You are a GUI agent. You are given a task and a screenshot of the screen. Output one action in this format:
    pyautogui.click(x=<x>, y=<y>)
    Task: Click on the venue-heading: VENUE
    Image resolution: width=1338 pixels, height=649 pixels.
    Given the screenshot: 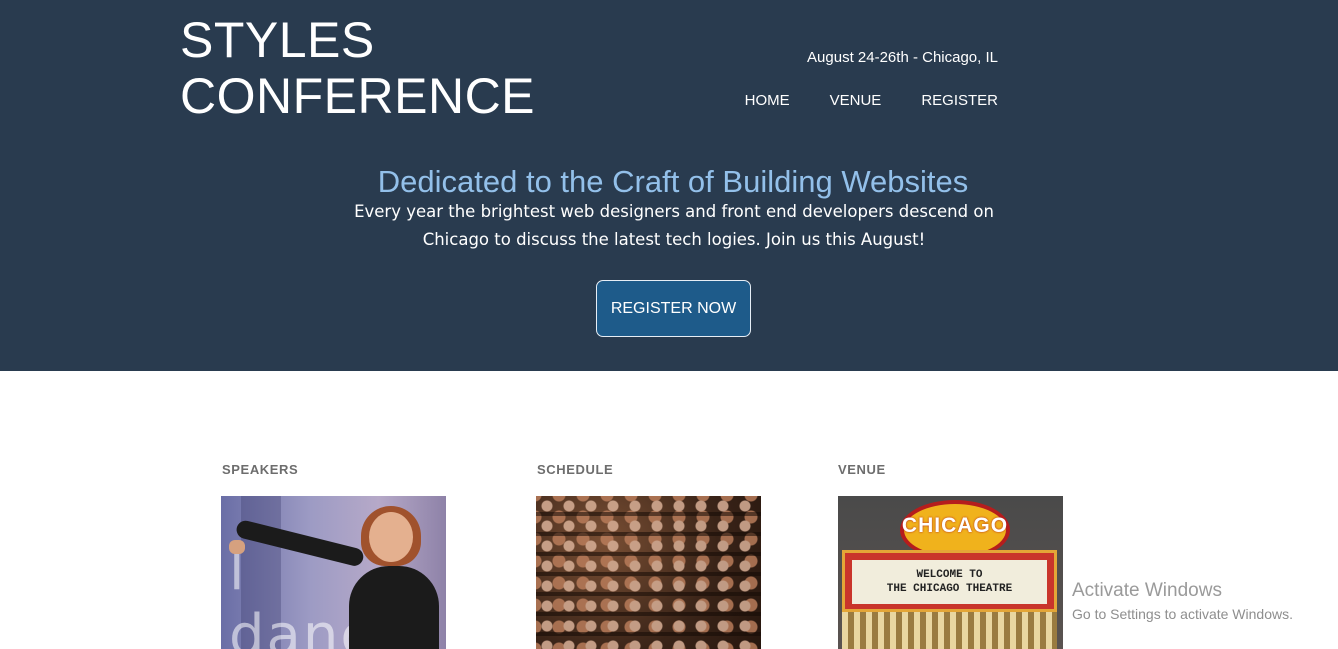 What is the action you would take?
    pyautogui.click(x=862, y=469)
    